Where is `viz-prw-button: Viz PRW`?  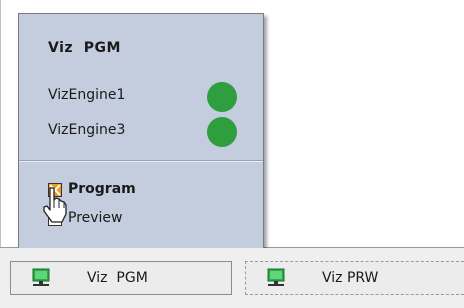
viz-prw-button: Viz PRW is located at coordinates (354, 278).